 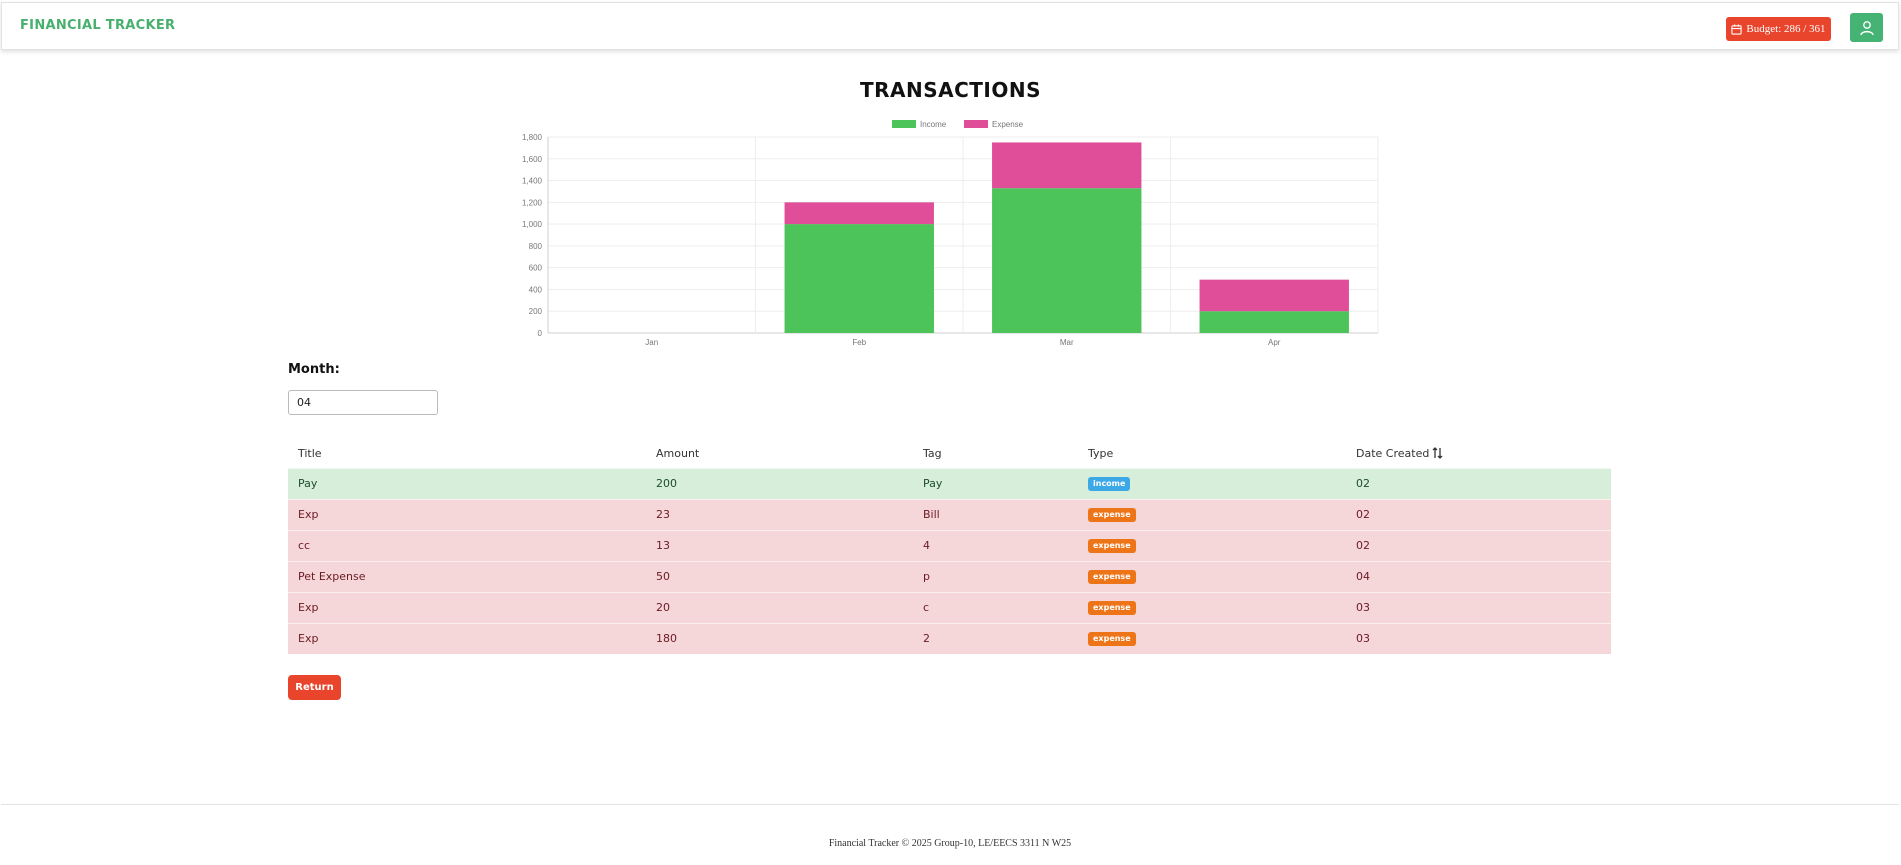 I want to click on y-tick-label: 0, so click(x=540, y=333).